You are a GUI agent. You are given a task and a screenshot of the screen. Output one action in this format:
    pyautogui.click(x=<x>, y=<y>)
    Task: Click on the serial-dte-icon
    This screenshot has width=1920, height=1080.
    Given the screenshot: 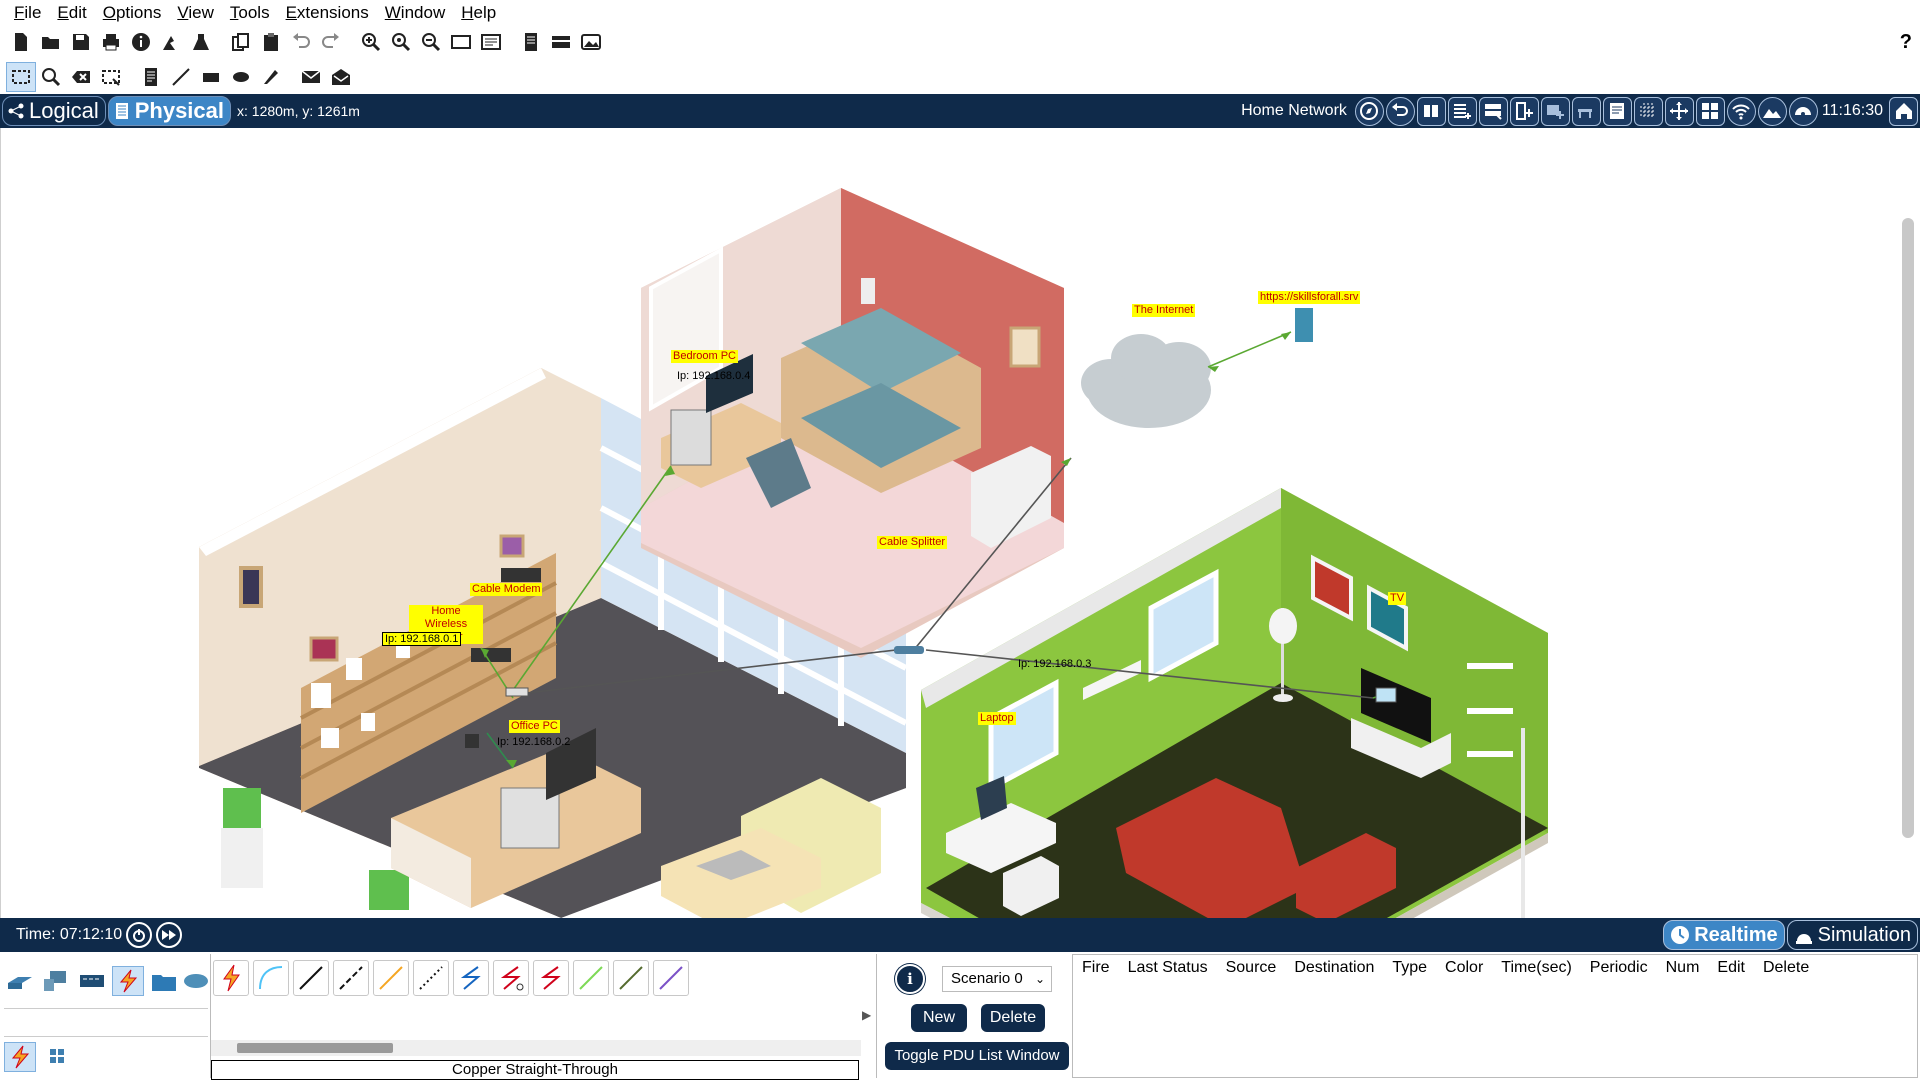 What is the action you would take?
    pyautogui.click(x=551, y=978)
    